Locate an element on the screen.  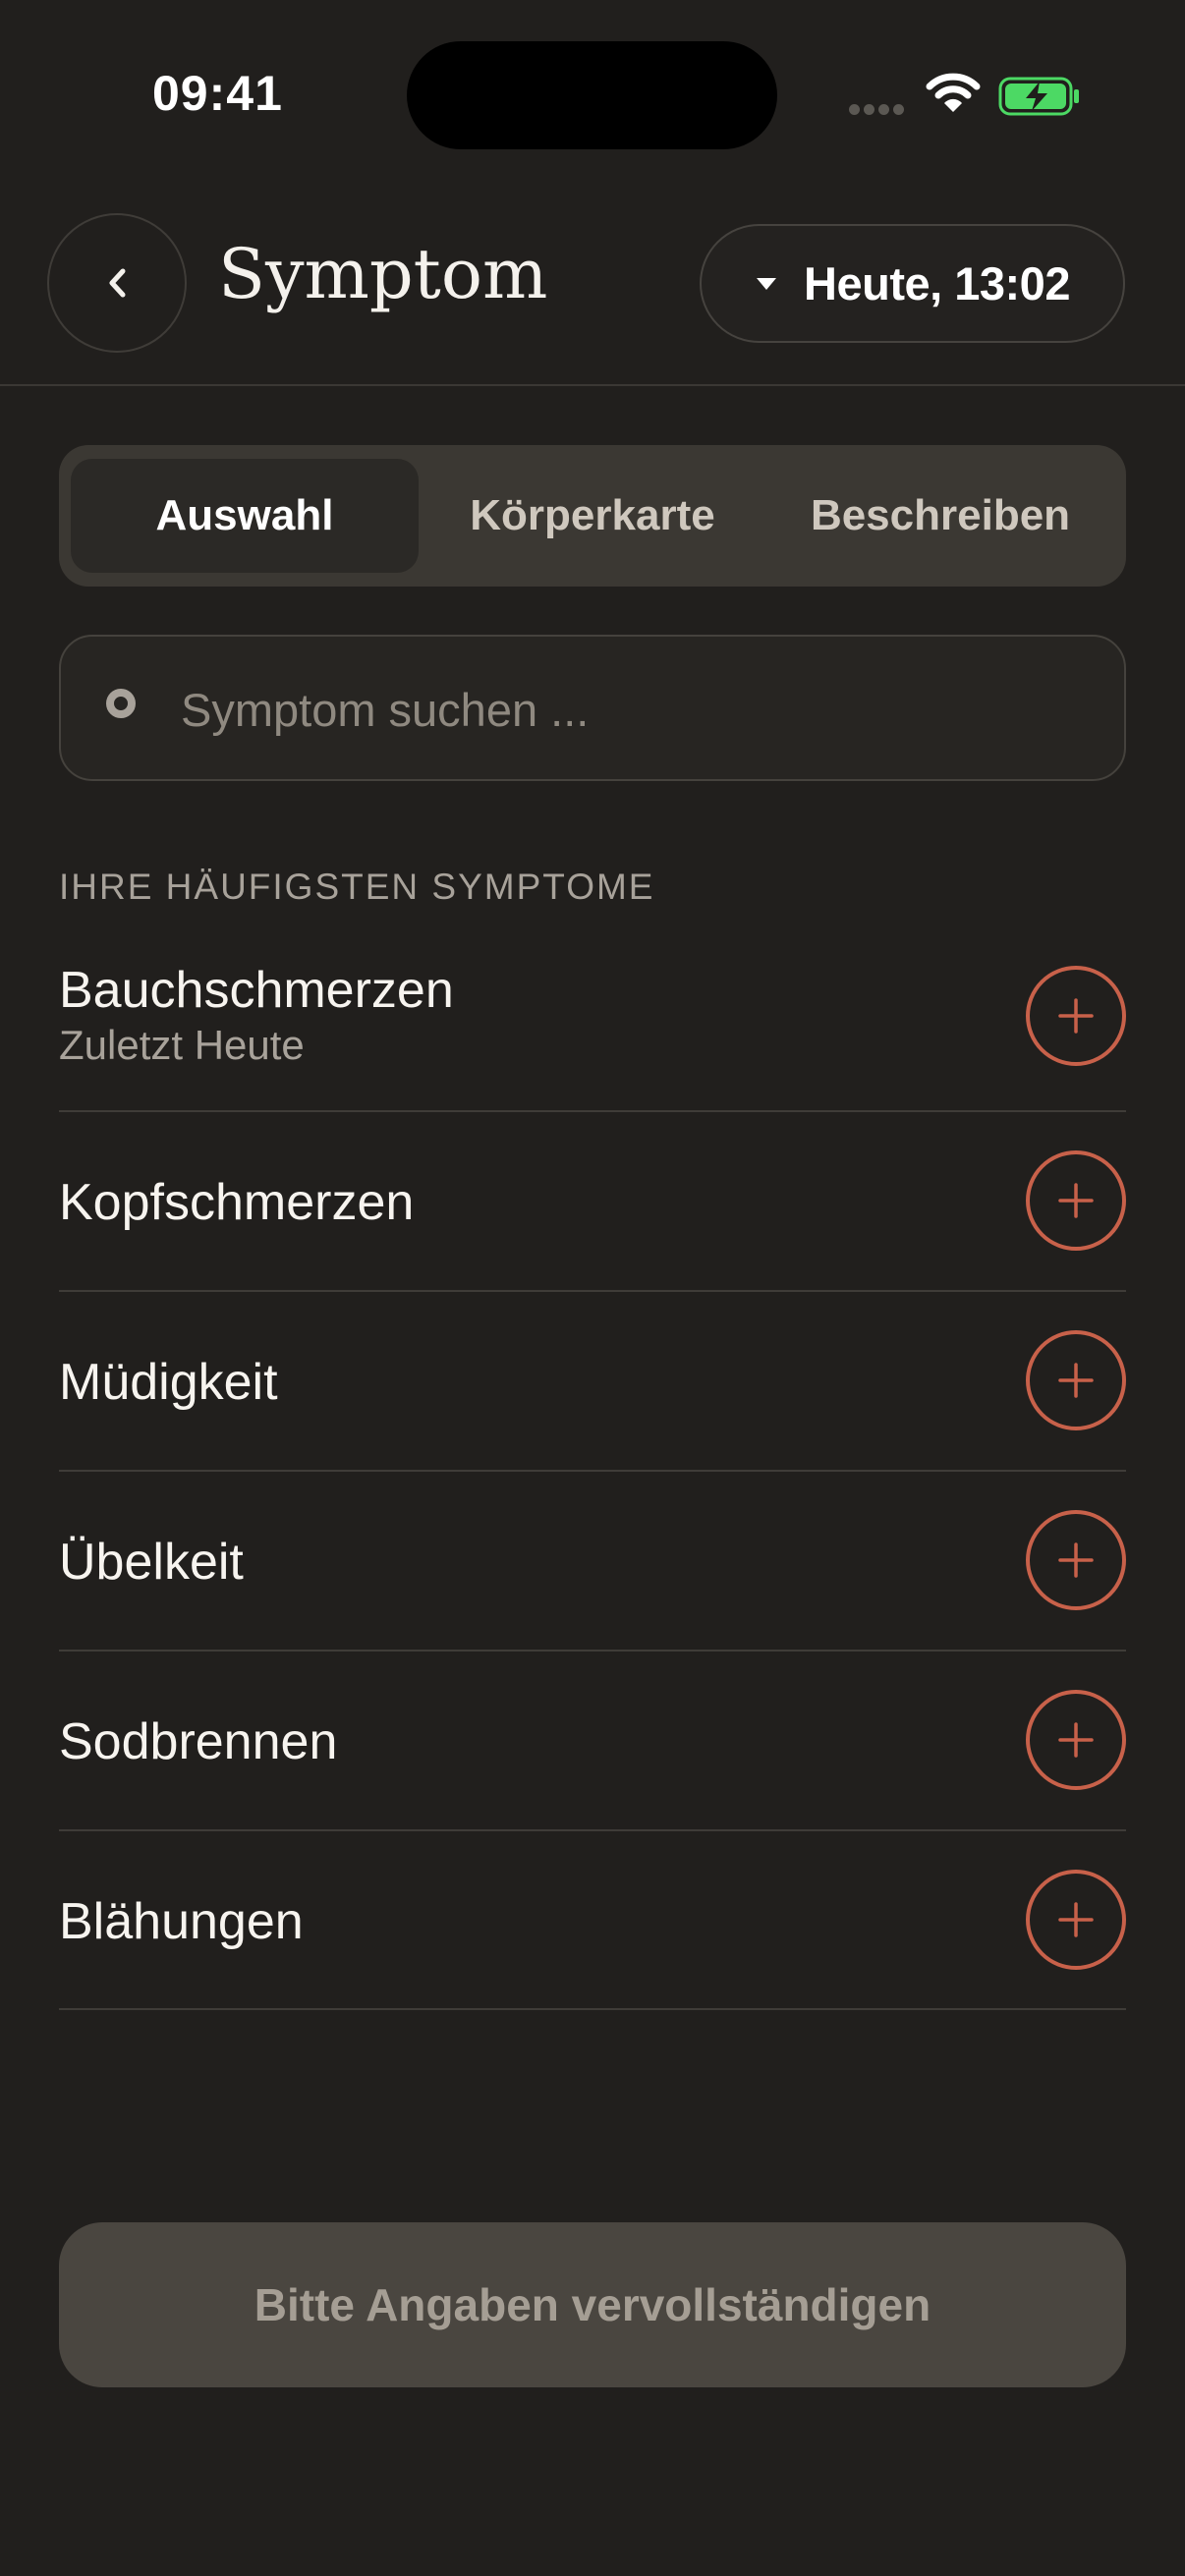
tab-beschreiben: Beschreiben is located at coordinates (940, 516).